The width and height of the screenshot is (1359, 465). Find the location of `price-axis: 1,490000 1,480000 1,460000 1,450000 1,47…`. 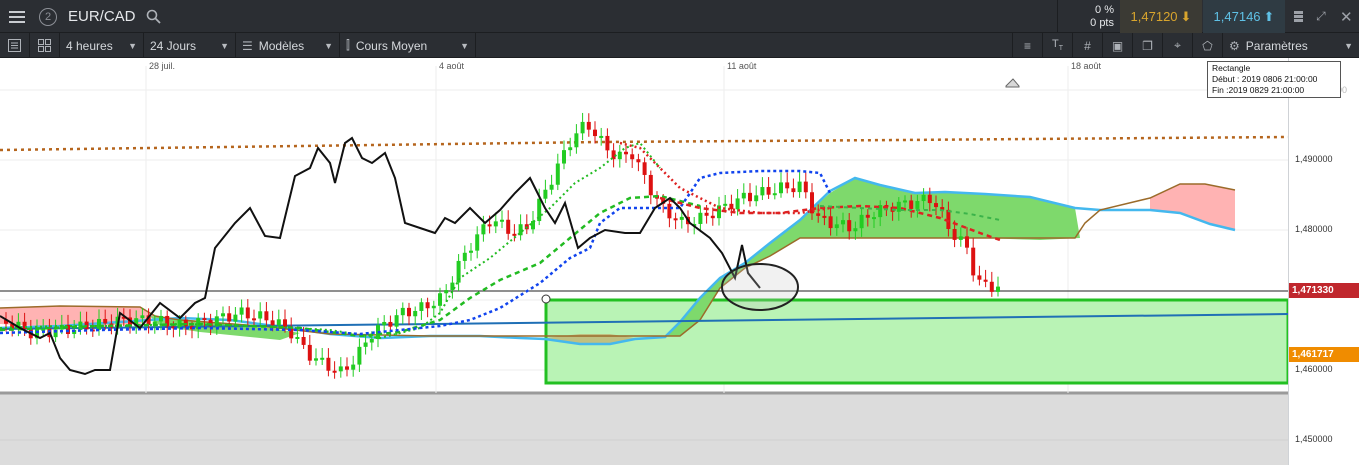

price-axis: 1,490000 1,480000 1,460000 1,450000 1,47… is located at coordinates (1323, 261).